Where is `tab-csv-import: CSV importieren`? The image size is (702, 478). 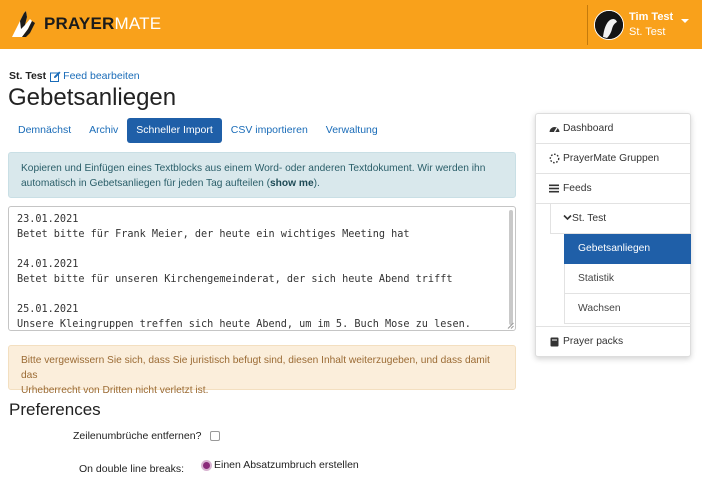
tab-csv-import: CSV importieren is located at coordinates (269, 130).